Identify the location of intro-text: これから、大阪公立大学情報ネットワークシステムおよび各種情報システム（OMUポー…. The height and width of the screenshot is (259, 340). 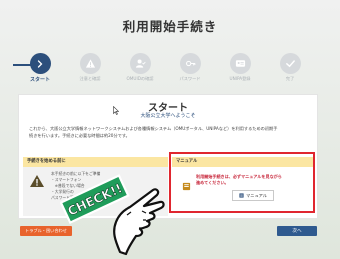
(170, 132).